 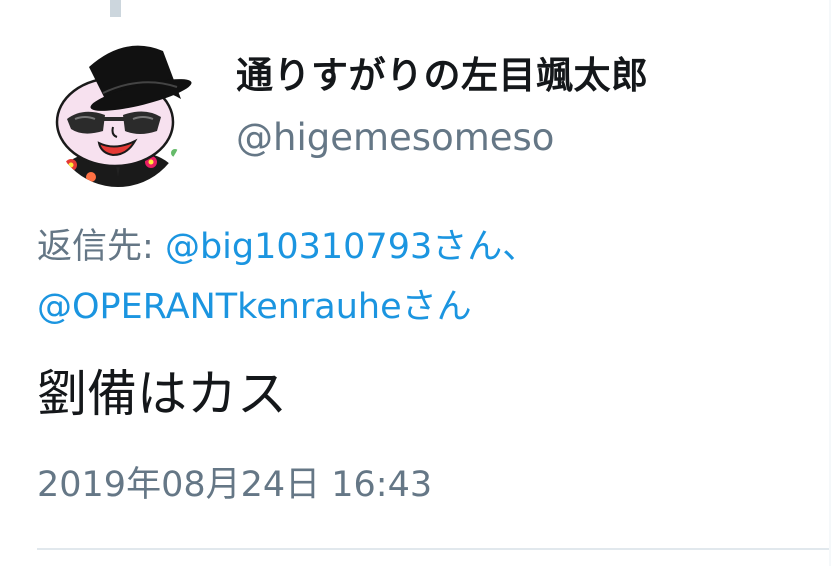 What do you see at coordinates (395, 138) in the screenshot?
I see `author-handle: @higemesomeso` at bounding box center [395, 138].